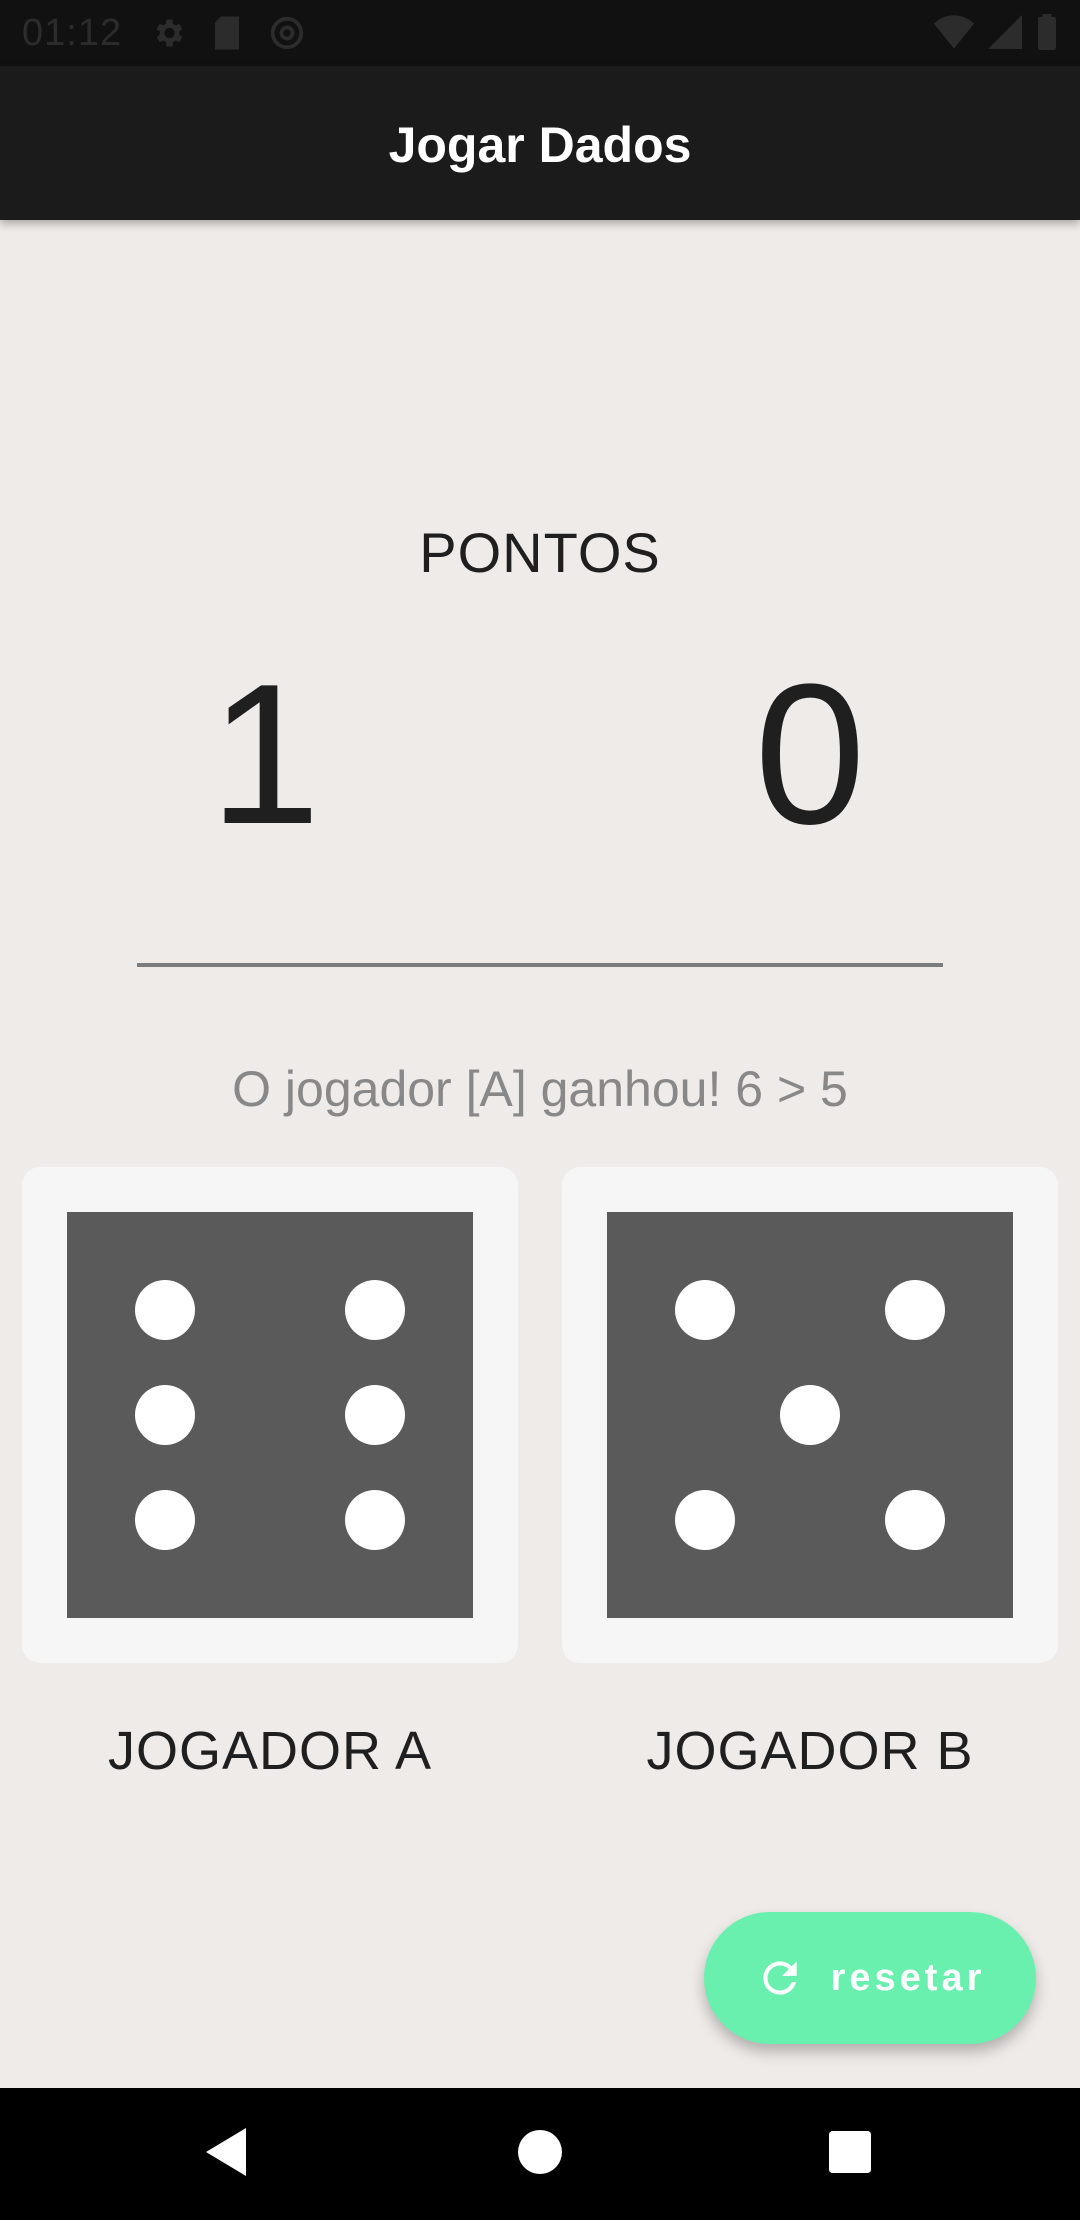 The width and height of the screenshot is (1080, 2220). What do you see at coordinates (1005, 32) in the screenshot?
I see `signal-icon` at bounding box center [1005, 32].